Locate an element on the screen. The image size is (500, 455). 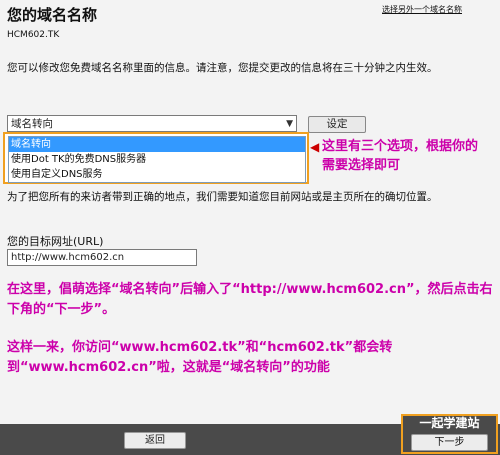
arrow-left-icon: ◀ is located at coordinates (315, 147).